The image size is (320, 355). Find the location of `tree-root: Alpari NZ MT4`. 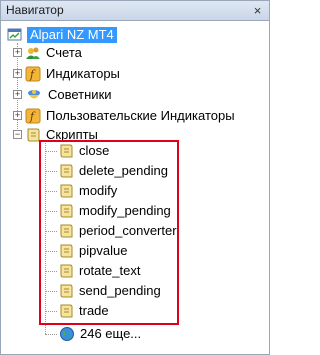

tree-root: Alpari NZ MT4 is located at coordinates (62, 35).